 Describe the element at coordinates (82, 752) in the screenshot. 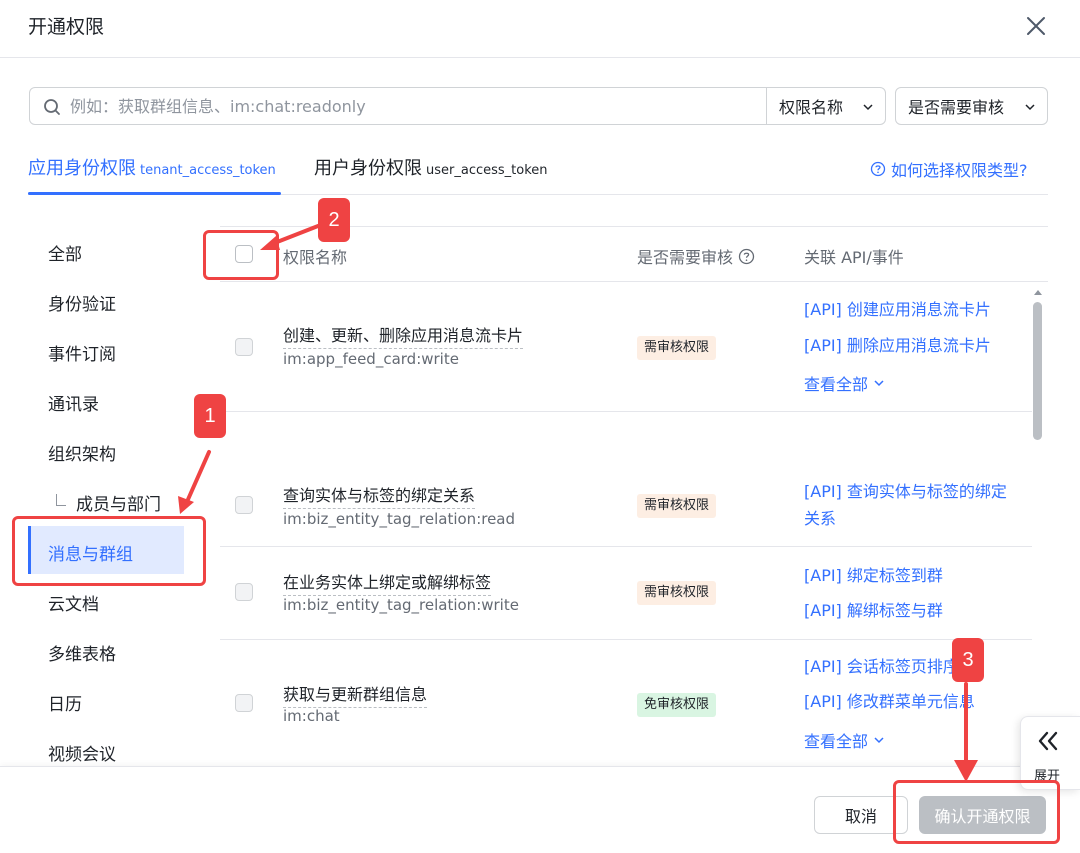

I see `sidebar-item-video-meeting: 视频会议` at that location.